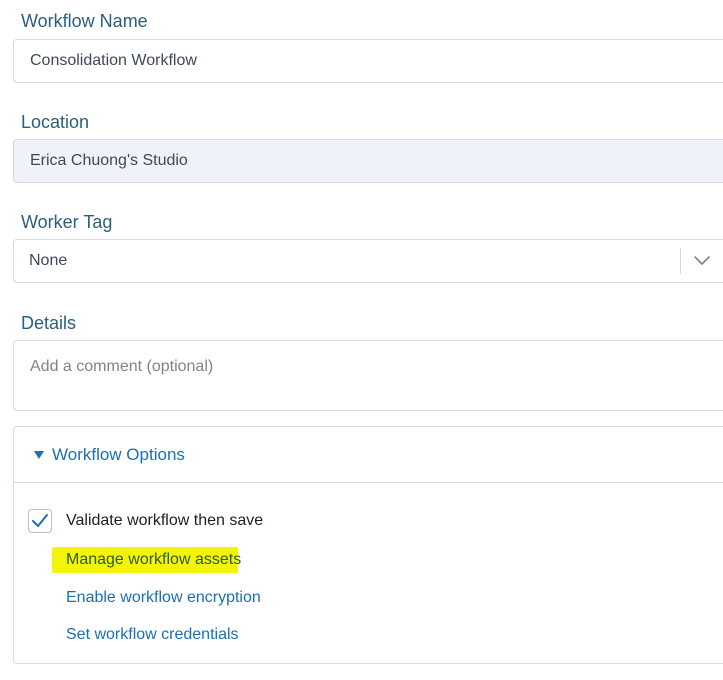 Image resolution: width=723 pixels, height=680 pixels. What do you see at coordinates (368, 61) in the screenshot?
I see `workflow-name-input: Consolidation Workflow` at bounding box center [368, 61].